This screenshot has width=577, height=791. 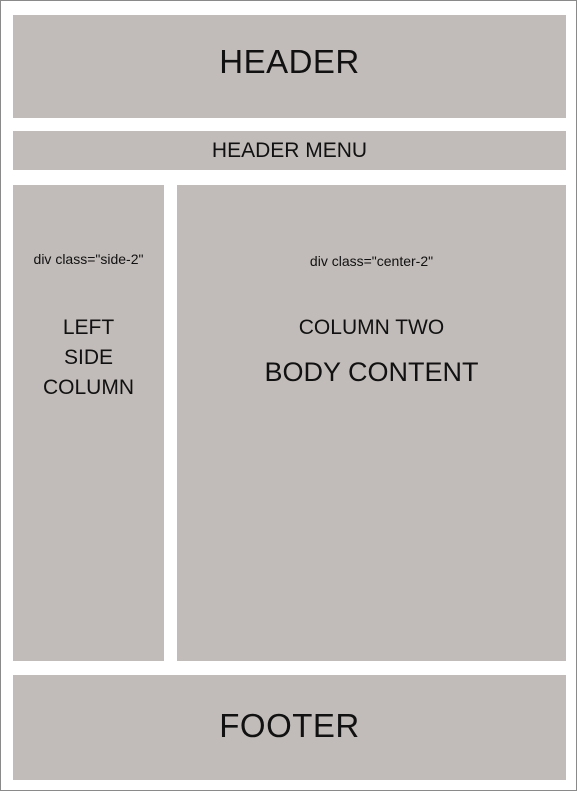 I want to click on center-column-title: COLUMN TWO, so click(x=371, y=327).